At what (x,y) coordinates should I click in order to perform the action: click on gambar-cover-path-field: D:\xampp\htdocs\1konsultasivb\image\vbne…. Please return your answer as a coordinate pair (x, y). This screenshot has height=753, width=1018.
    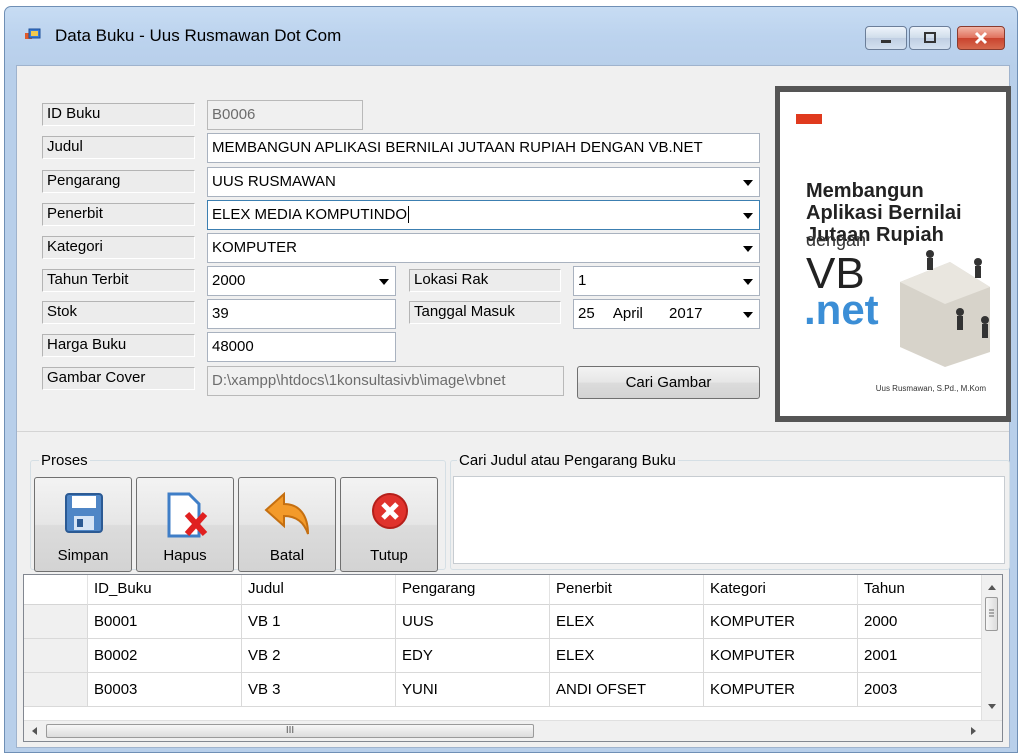
    Looking at the image, I should click on (385, 381).